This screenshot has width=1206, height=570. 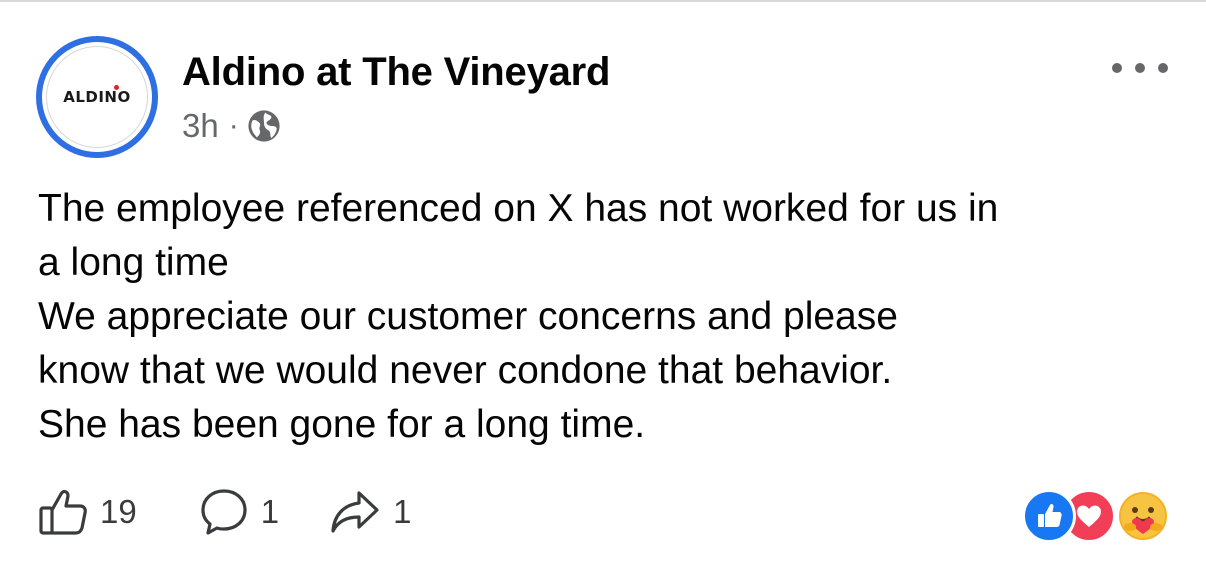 I want to click on more-options-button, so click(x=1140, y=68).